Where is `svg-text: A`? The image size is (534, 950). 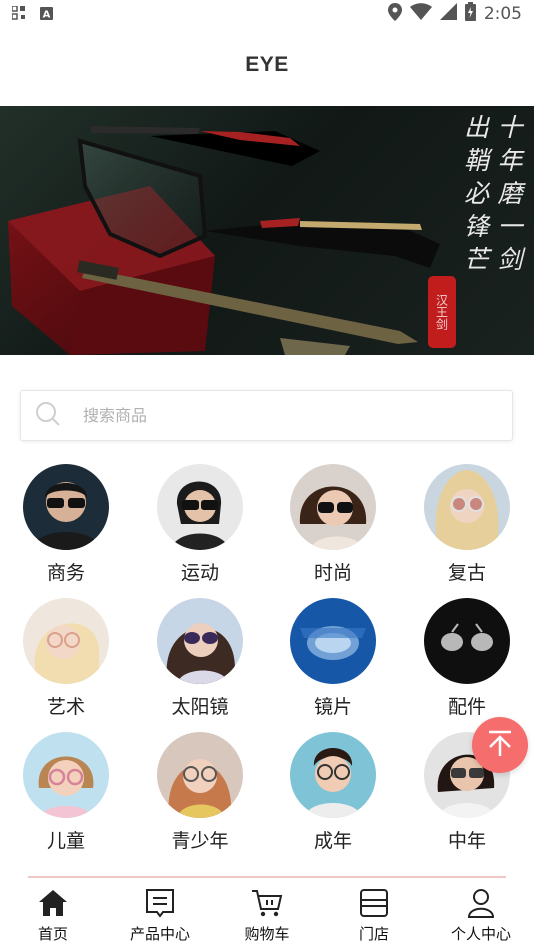 svg-text: A is located at coordinates (47, 14).